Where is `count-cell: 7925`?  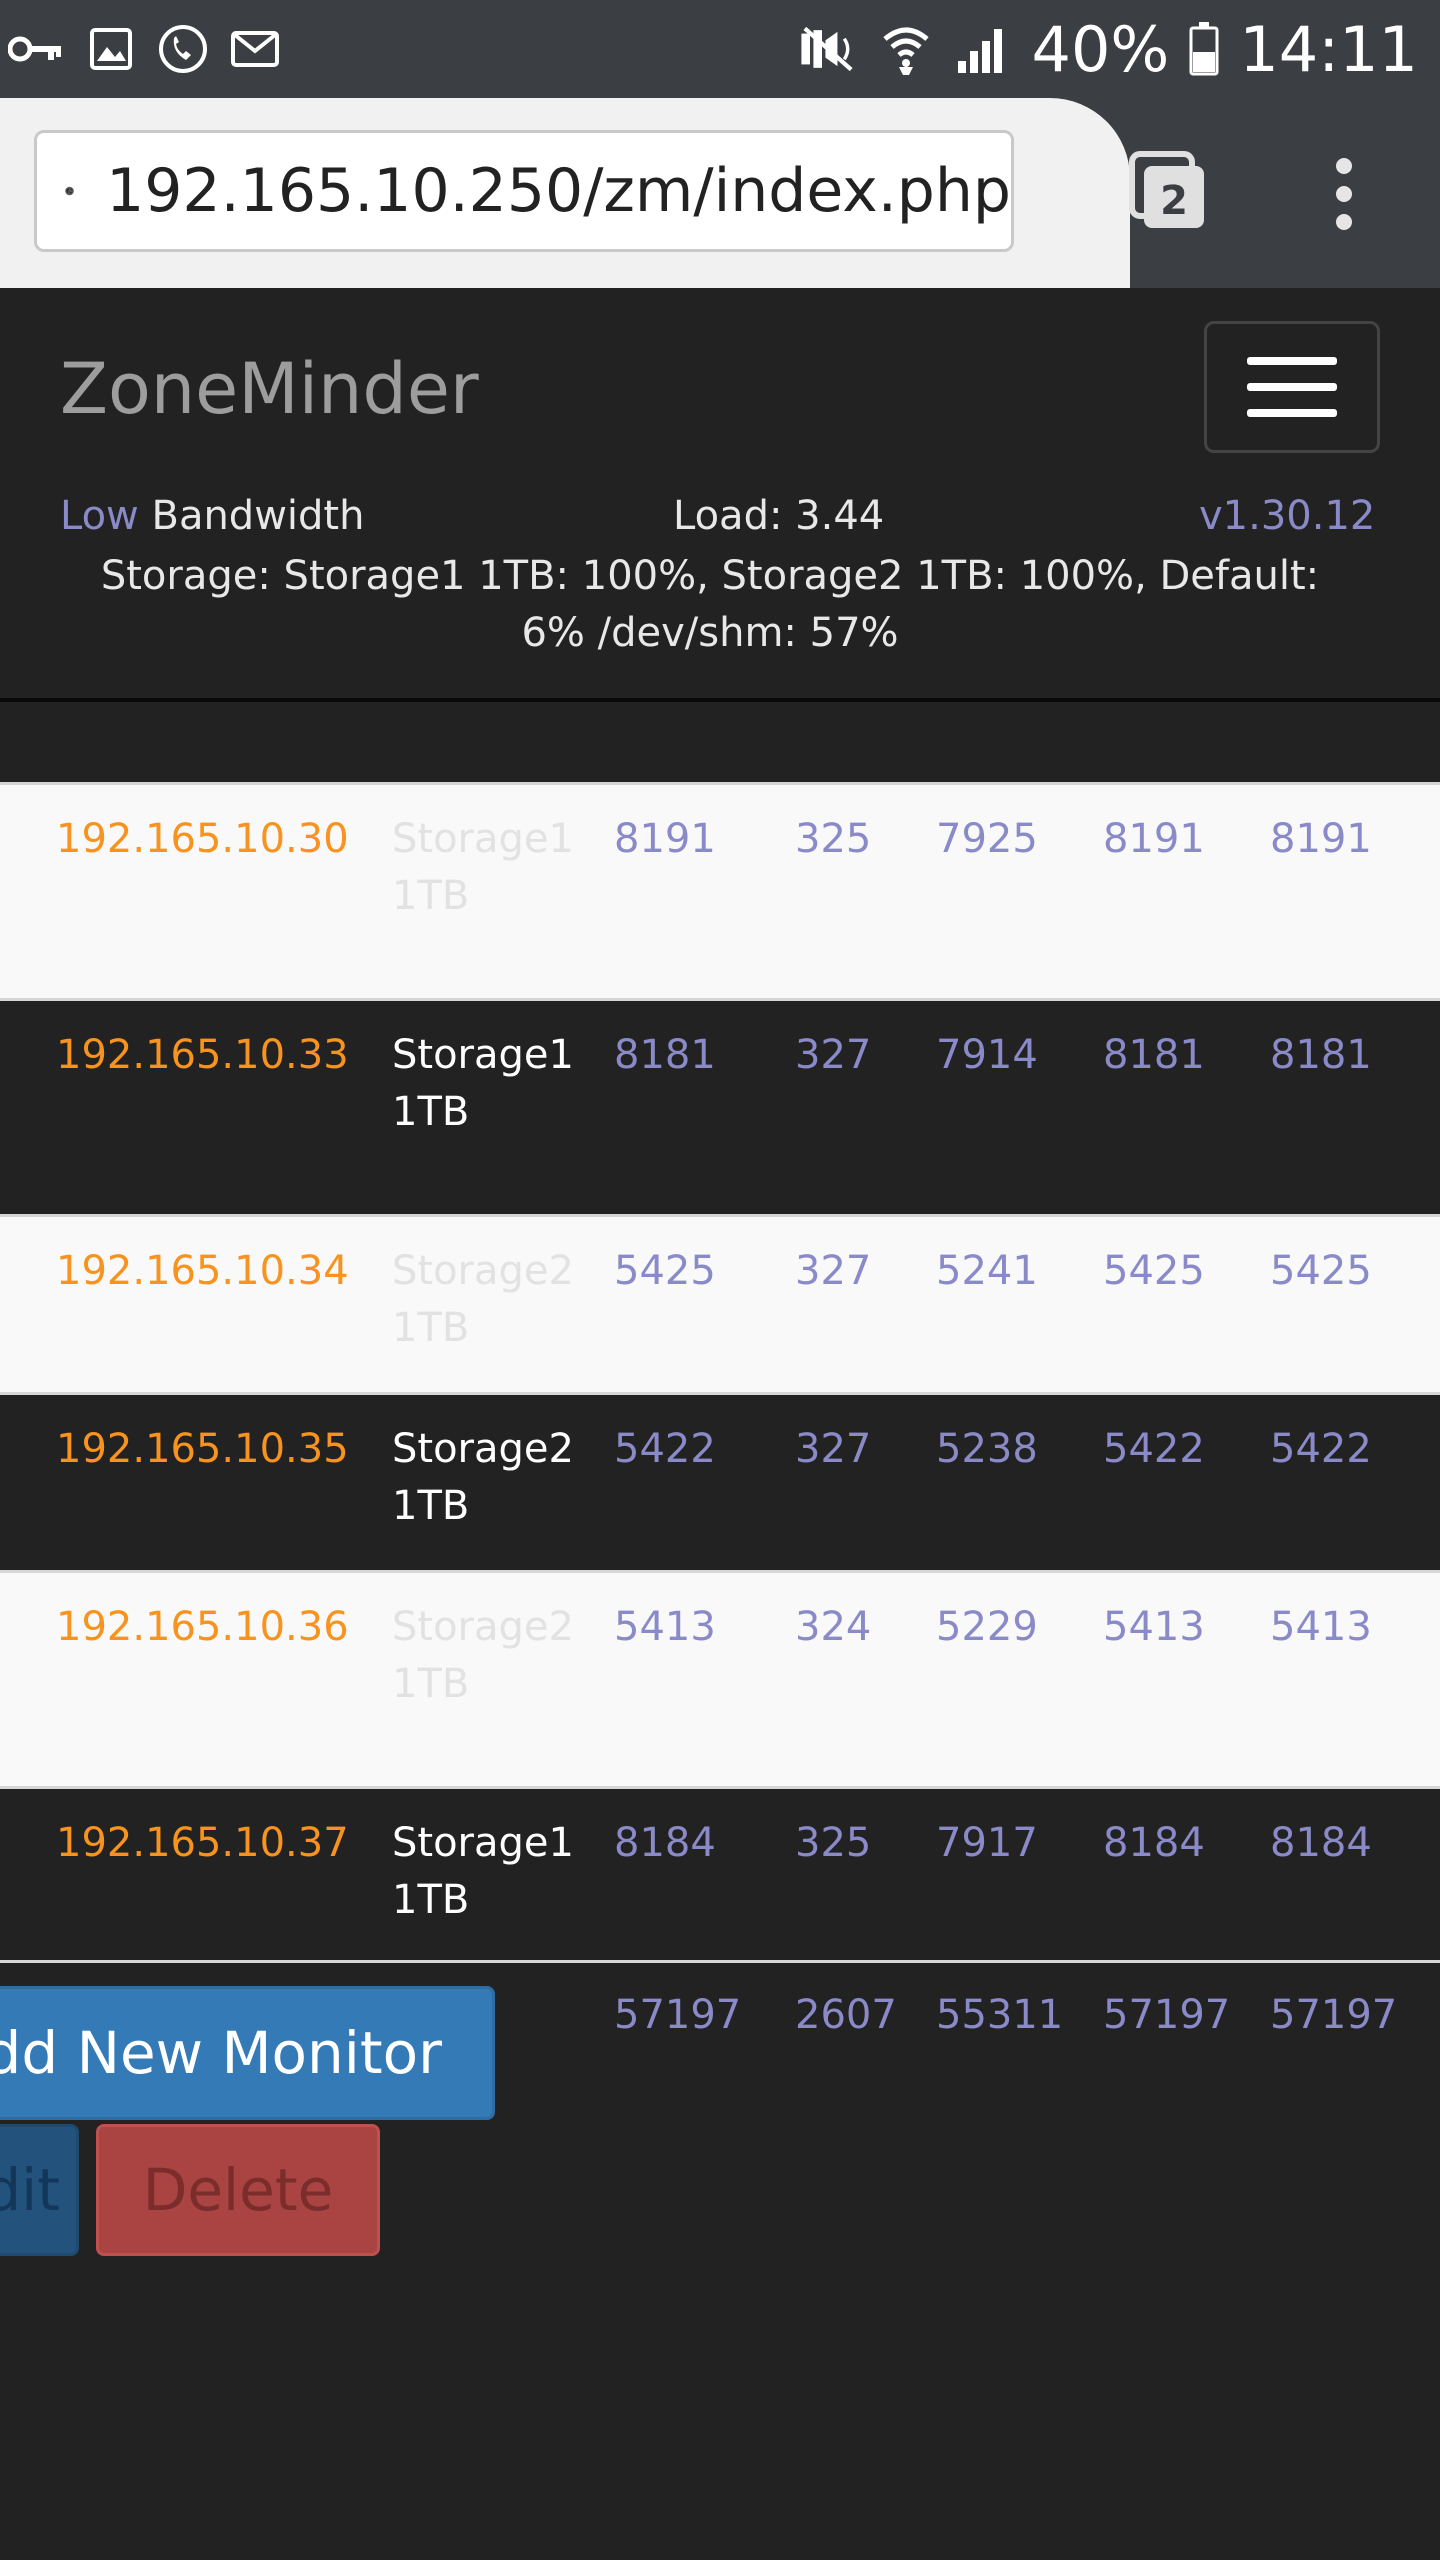
count-cell: 7925 is located at coordinates (987, 839).